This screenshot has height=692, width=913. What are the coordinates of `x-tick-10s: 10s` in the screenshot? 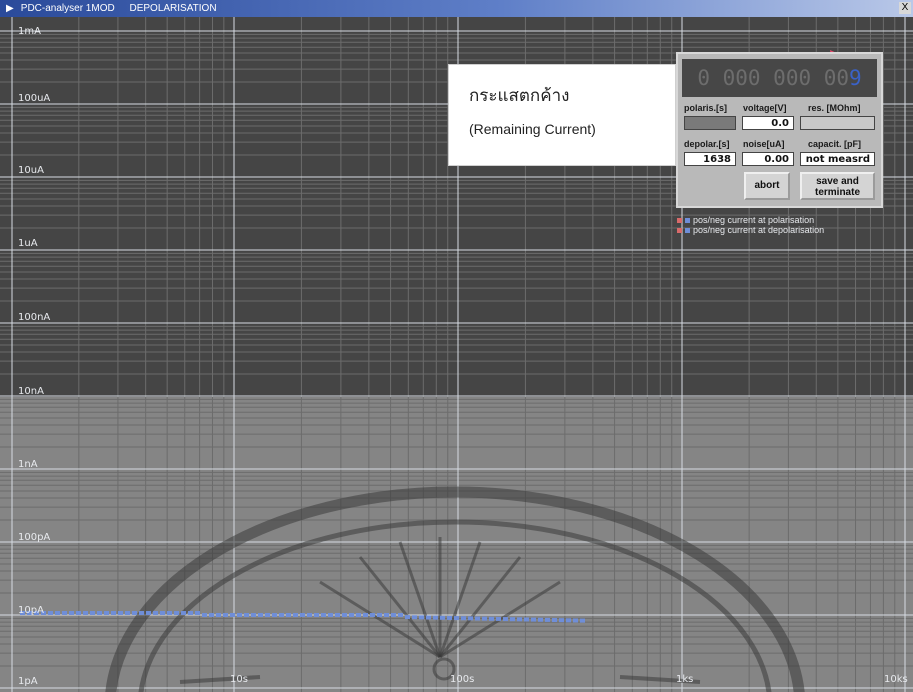 It's located at (239, 679).